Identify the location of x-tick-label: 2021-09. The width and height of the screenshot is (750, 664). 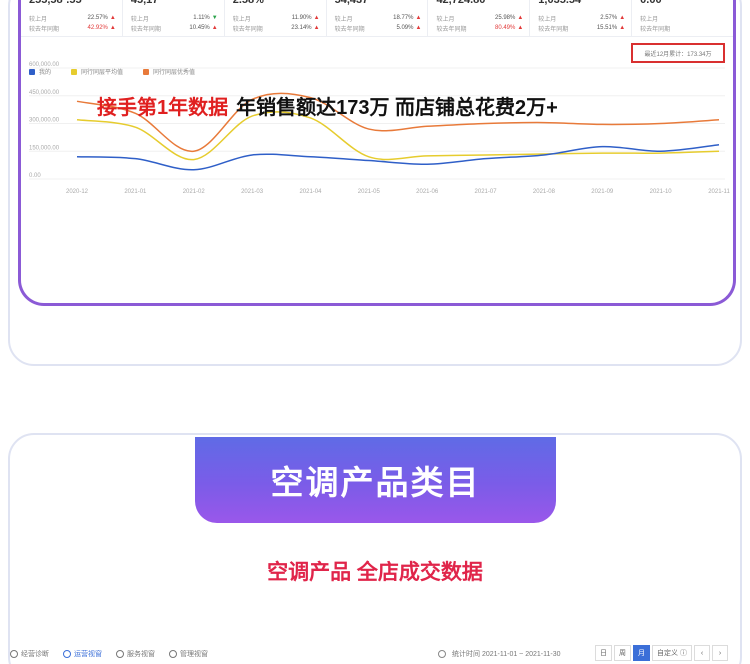
(602, 192).